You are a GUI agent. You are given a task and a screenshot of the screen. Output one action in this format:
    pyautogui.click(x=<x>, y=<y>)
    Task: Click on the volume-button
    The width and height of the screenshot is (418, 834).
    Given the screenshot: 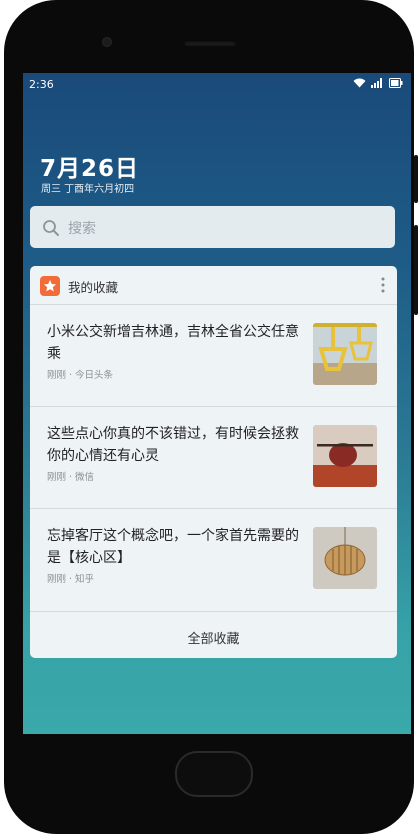 What is the action you would take?
    pyautogui.click(x=416, y=270)
    